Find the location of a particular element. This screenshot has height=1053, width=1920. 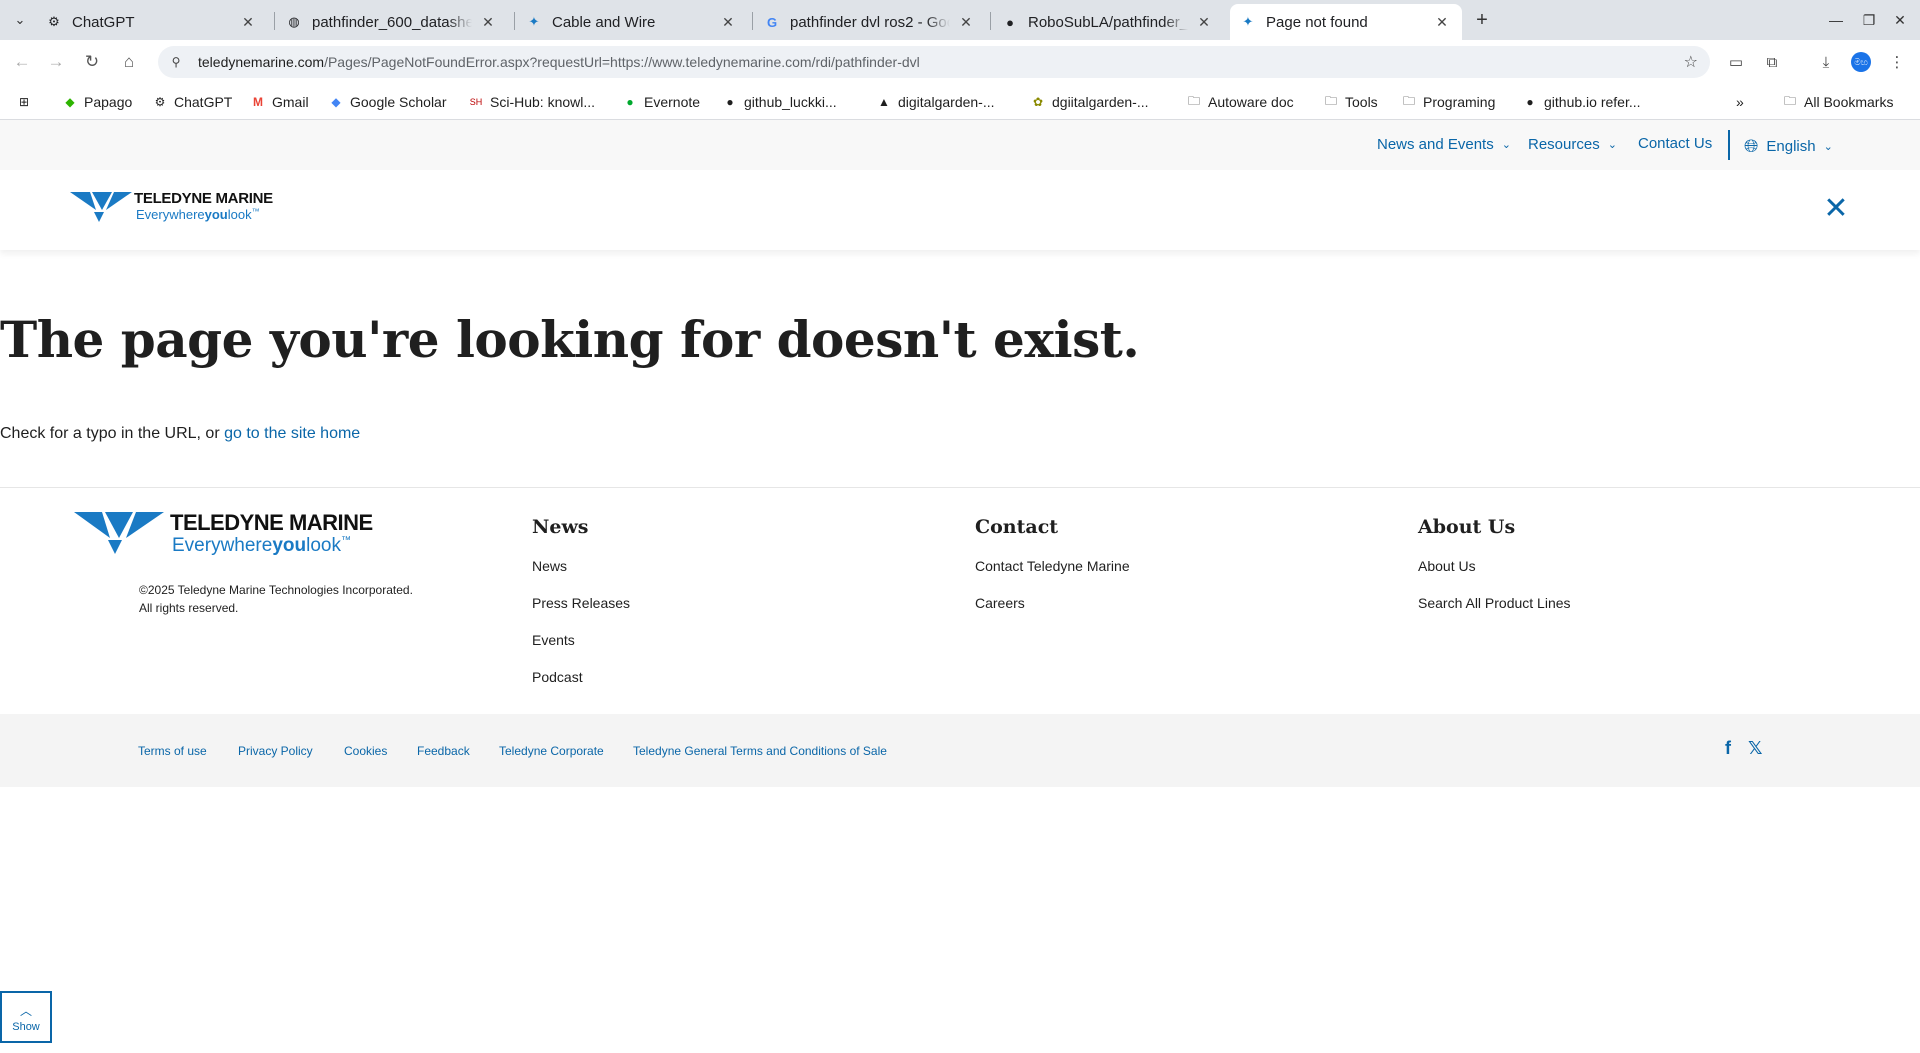

tab-title: RoboSubLA/pathfinder_ is located at coordinates (1108, 22).